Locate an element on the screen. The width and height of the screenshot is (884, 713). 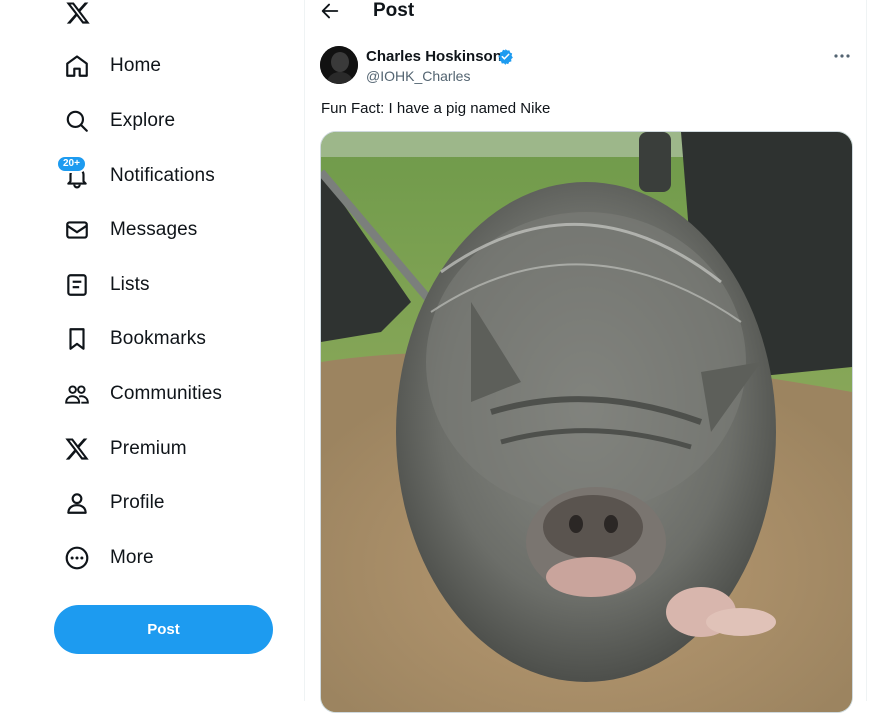
nav-lists-label: Lists is located at coordinates (130, 284).